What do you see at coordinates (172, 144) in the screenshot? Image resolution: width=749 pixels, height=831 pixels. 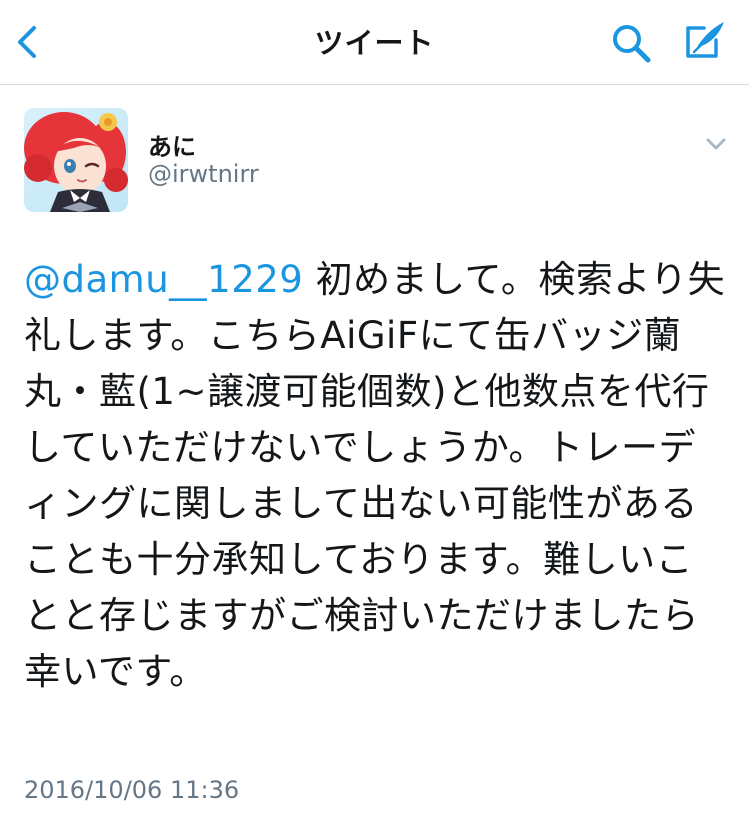 I see `author-display-name: あに` at bounding box center [172, 144].